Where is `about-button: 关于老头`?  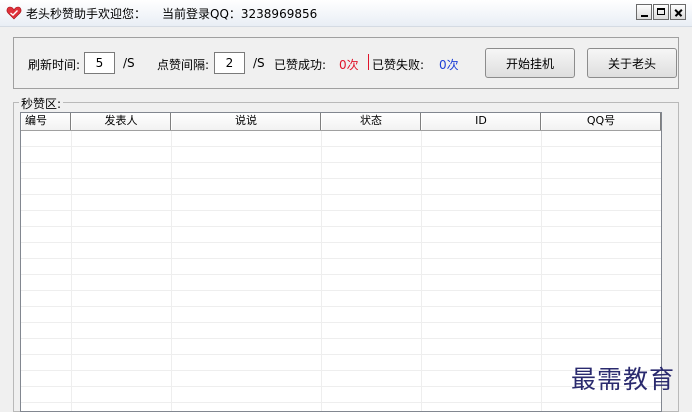
about-button: 关于老头 is located at coordinates (632, 63).